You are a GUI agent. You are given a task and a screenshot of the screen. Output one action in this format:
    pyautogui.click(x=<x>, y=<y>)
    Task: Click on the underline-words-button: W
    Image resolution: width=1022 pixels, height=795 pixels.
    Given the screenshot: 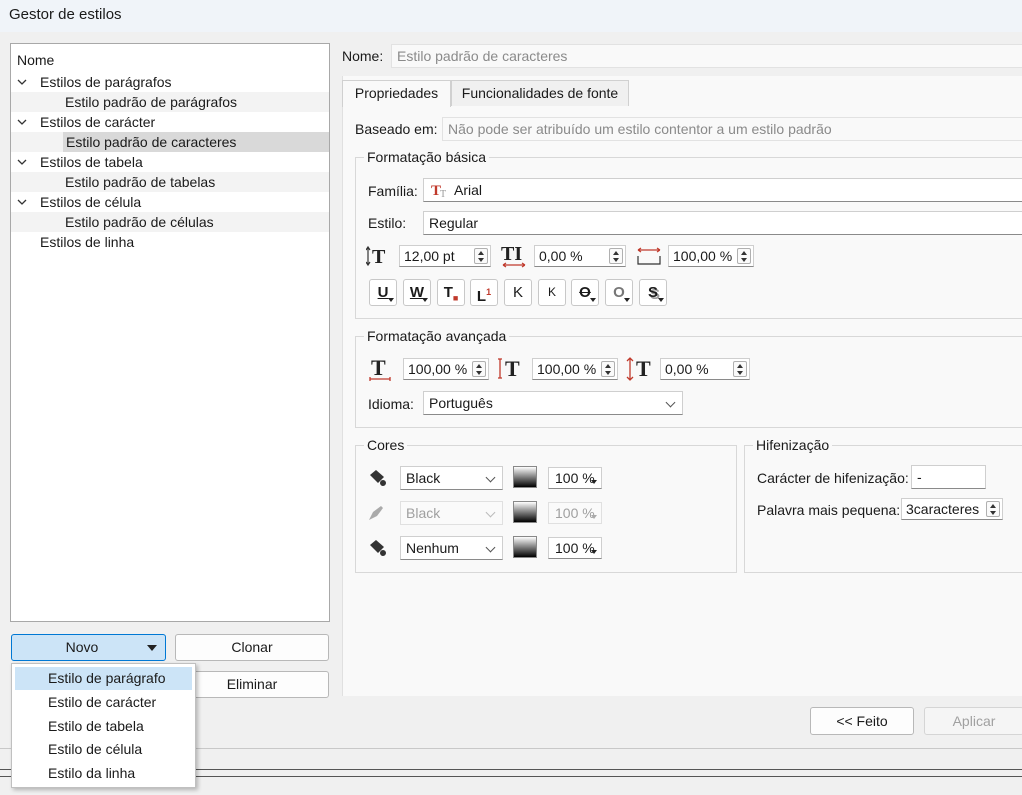 What is the action you would take?
    pyautogui.click(x=417, y=292)
    